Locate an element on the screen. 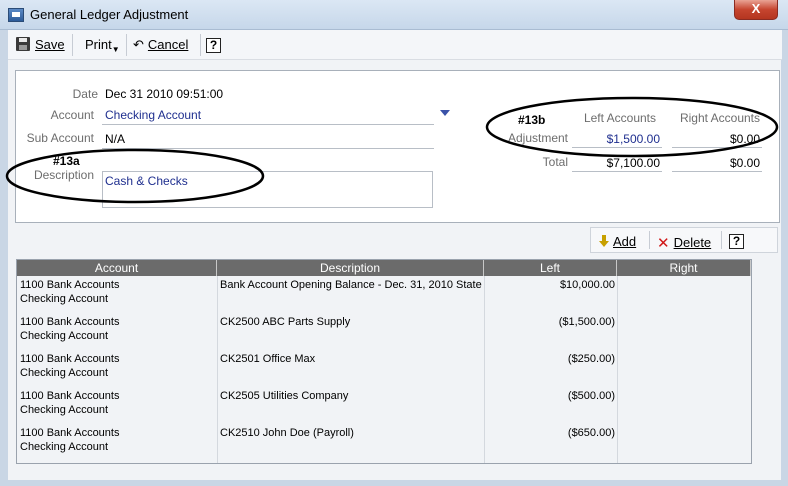 Image resolution: width=788 pixels, height=486 pixels. right-accounts-header: Right Accounts is located at coordinates (719, 118).